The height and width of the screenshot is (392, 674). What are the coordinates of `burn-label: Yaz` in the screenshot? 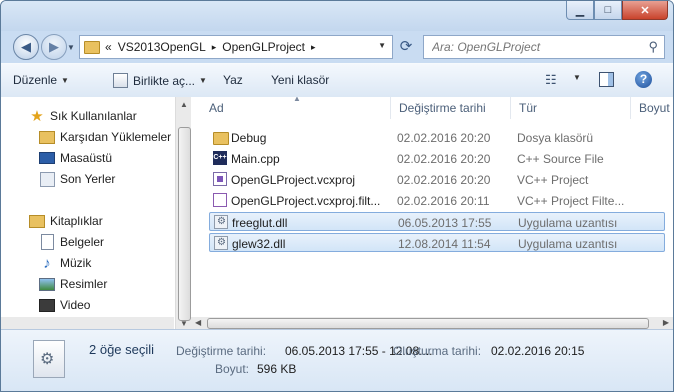 It's located at (233, 80).